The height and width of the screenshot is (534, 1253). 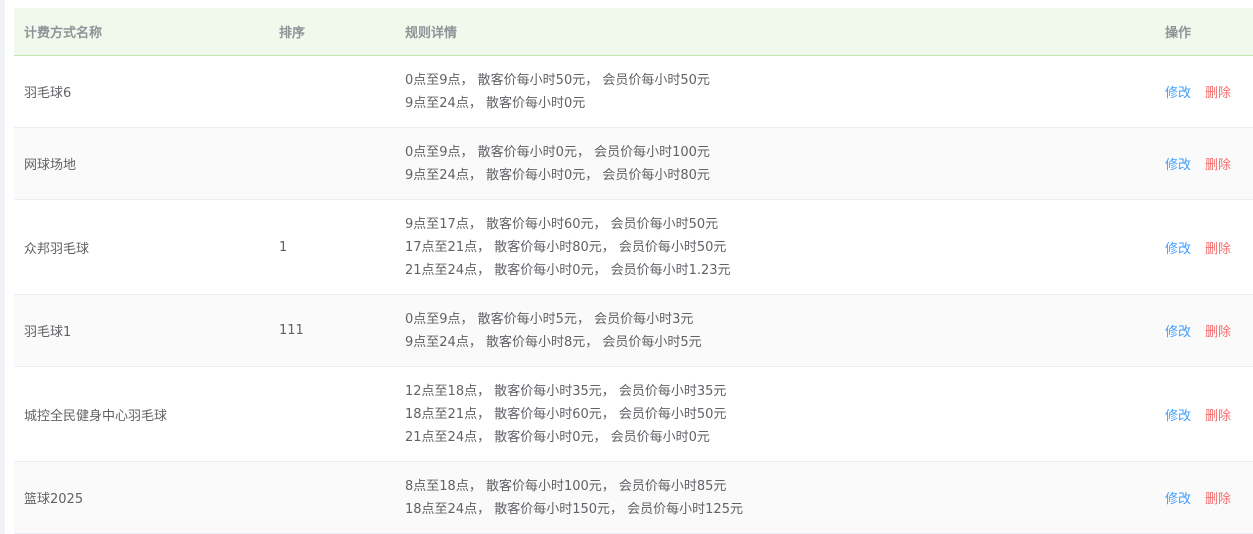 I want to click on billing-name-cell: 羽毛球1, so click(x=48, y=332).